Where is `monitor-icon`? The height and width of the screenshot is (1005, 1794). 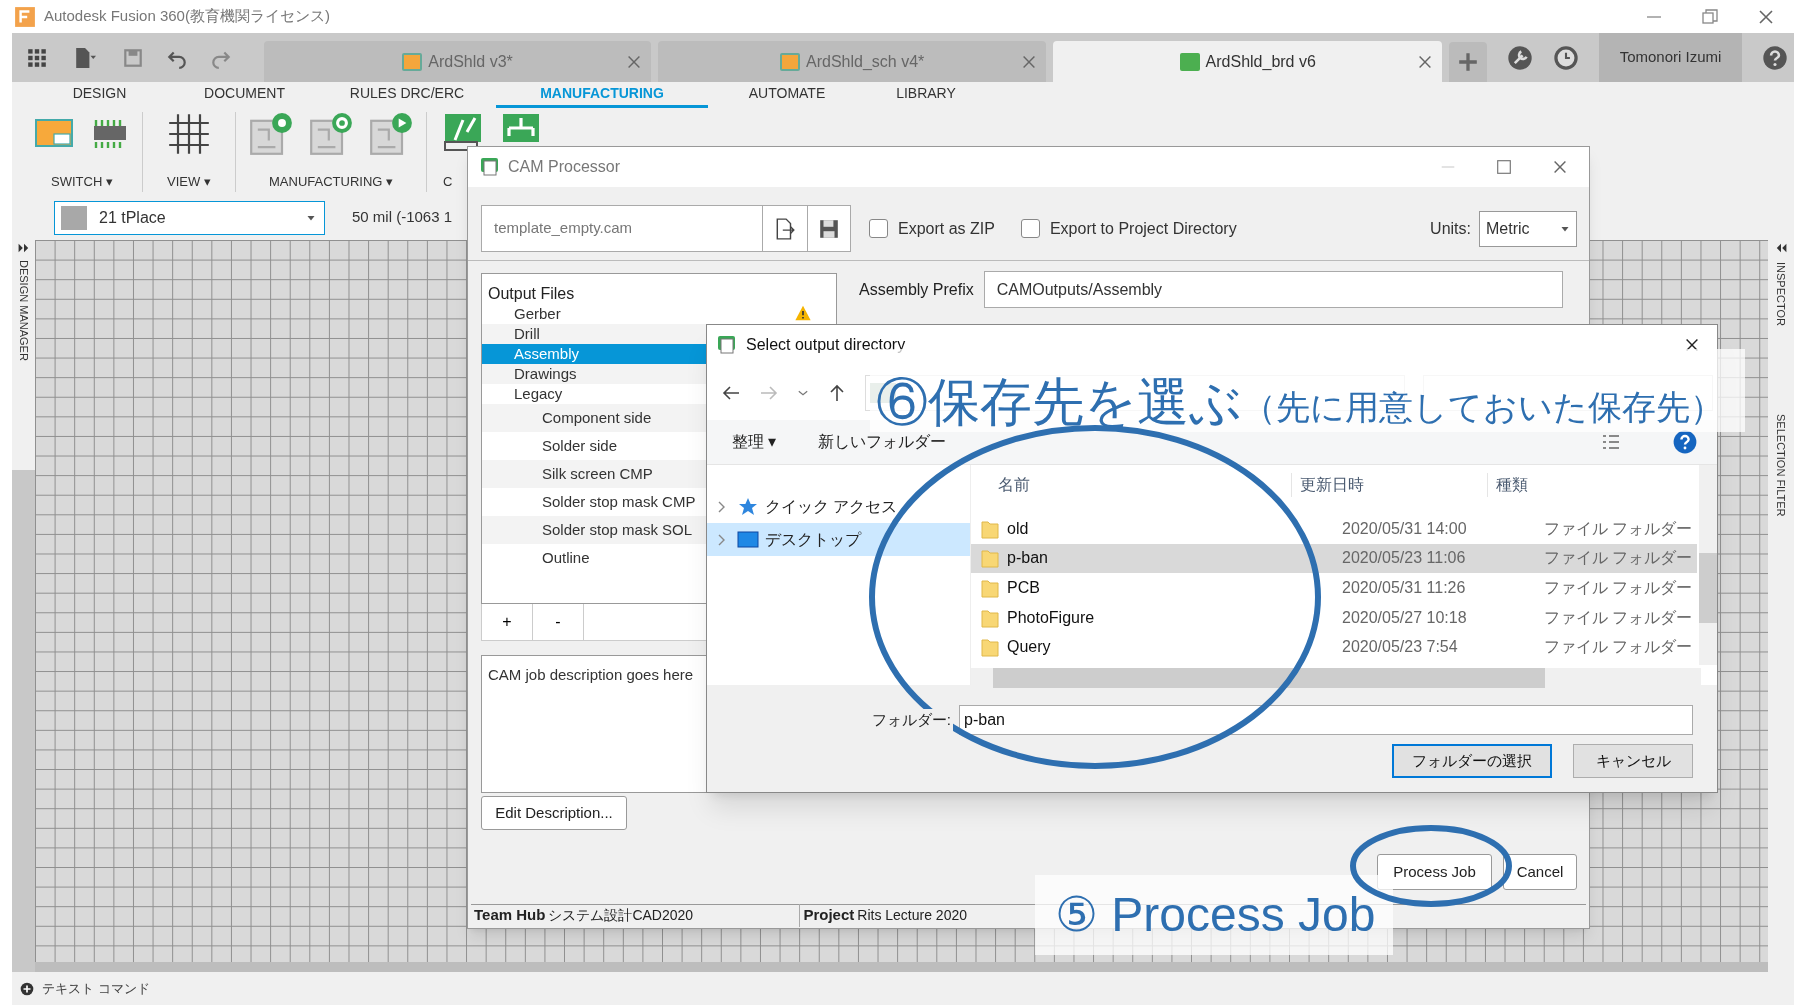 monitor-icon is located at coordinates (748, 539).